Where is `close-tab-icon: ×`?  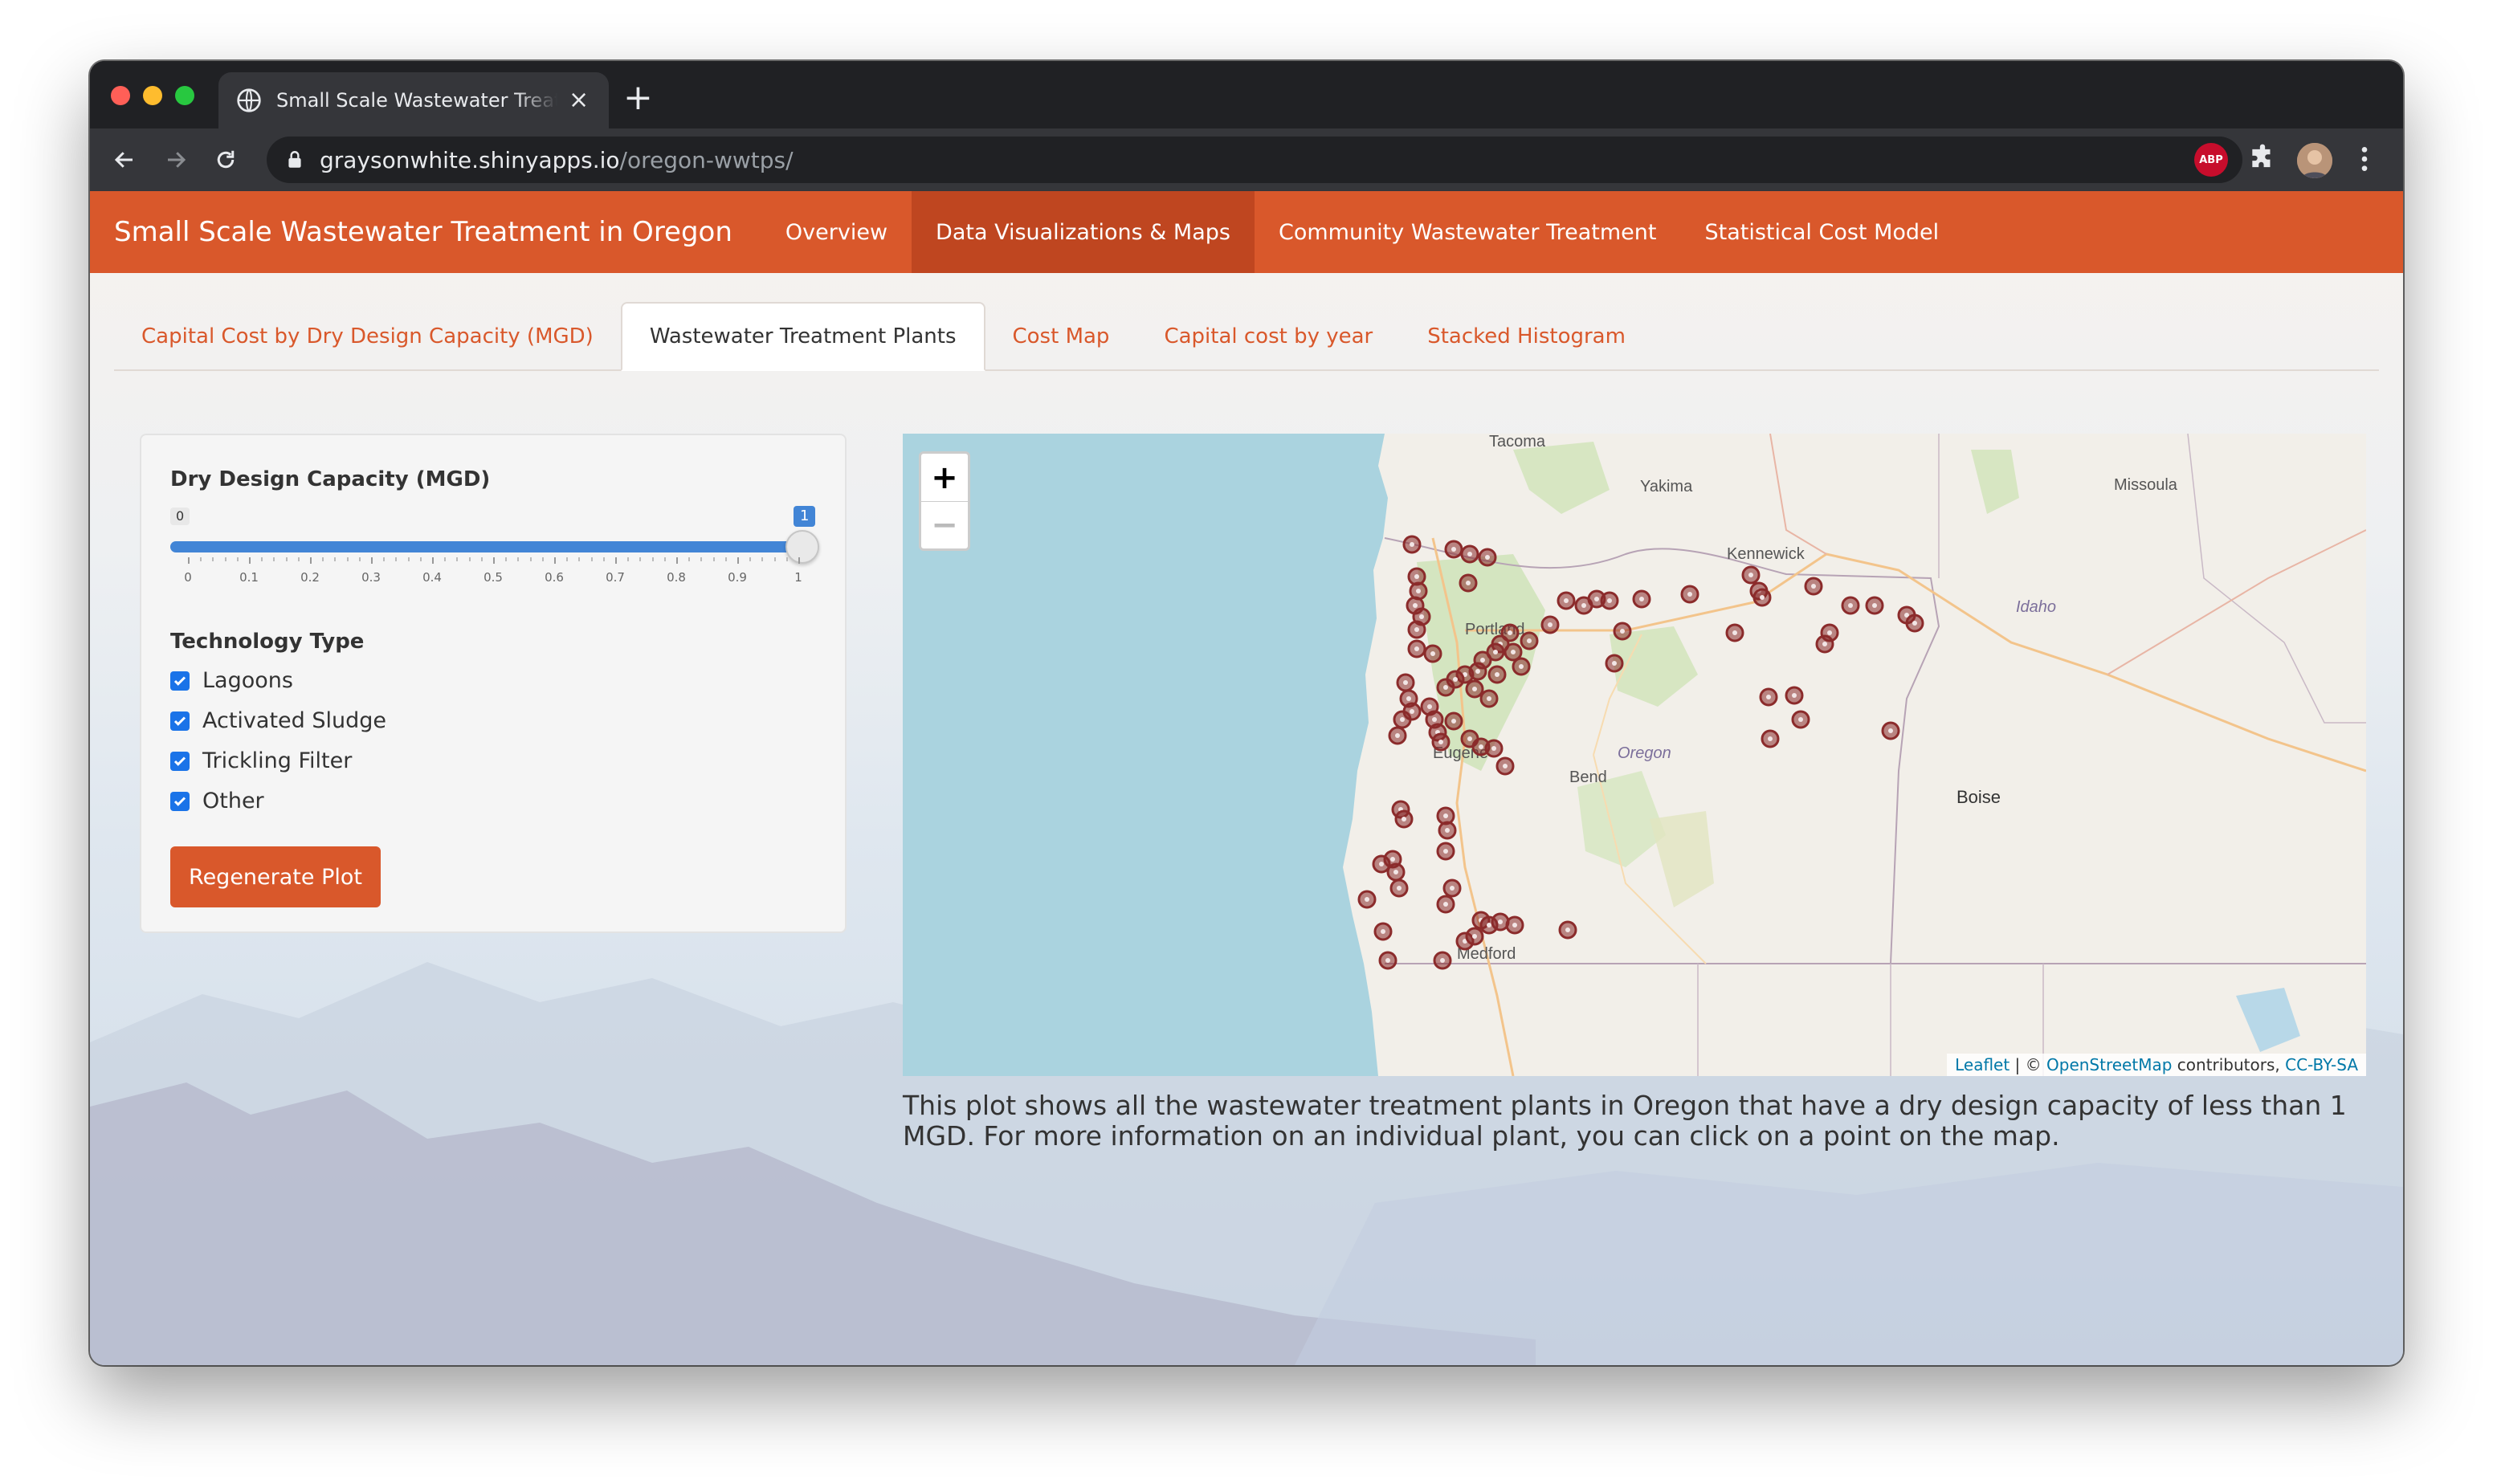
close-tab-icon: × is located at coordinates (579, 100).